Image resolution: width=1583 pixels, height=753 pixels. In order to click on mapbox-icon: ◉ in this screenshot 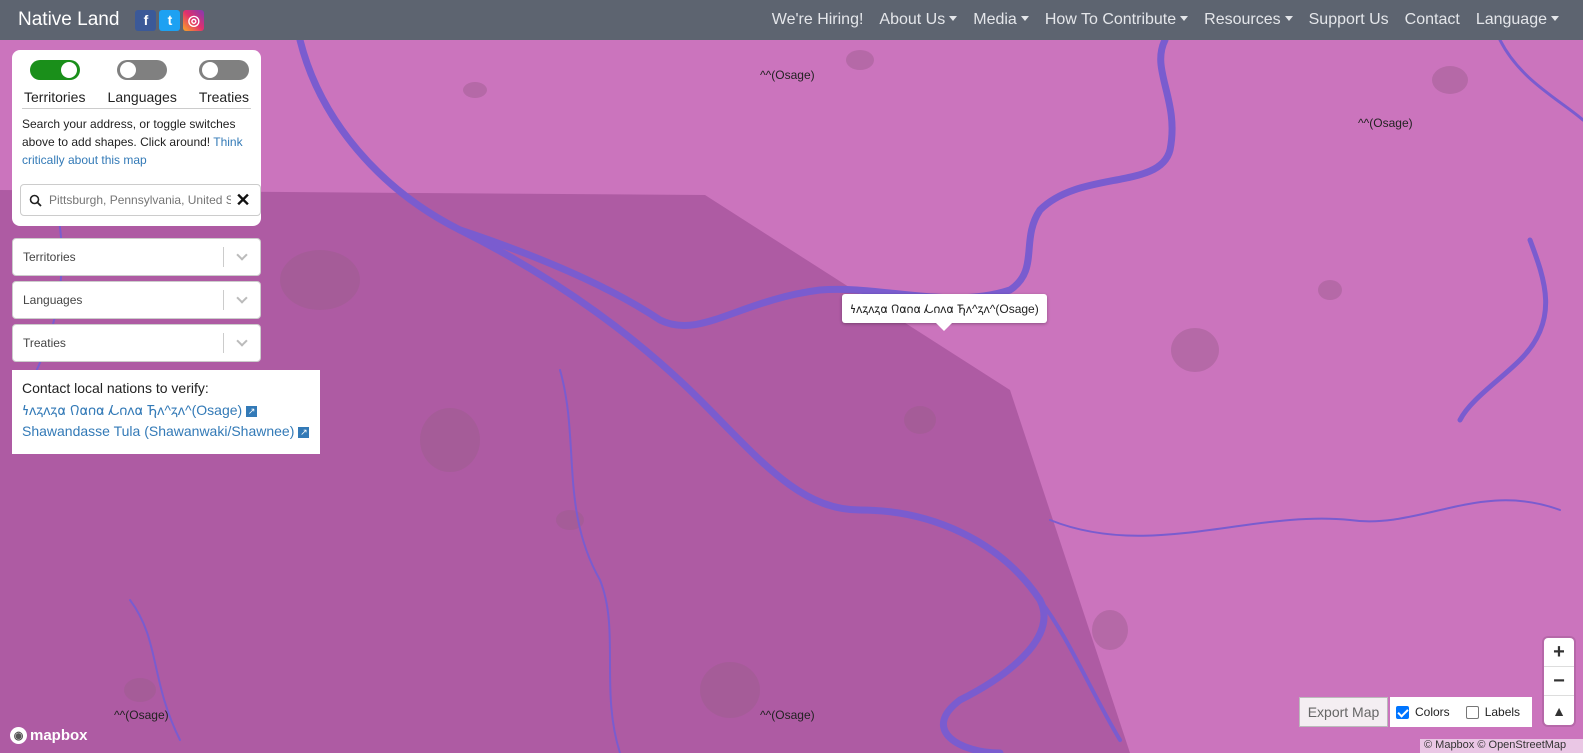, I will do `click(18, 735)`.